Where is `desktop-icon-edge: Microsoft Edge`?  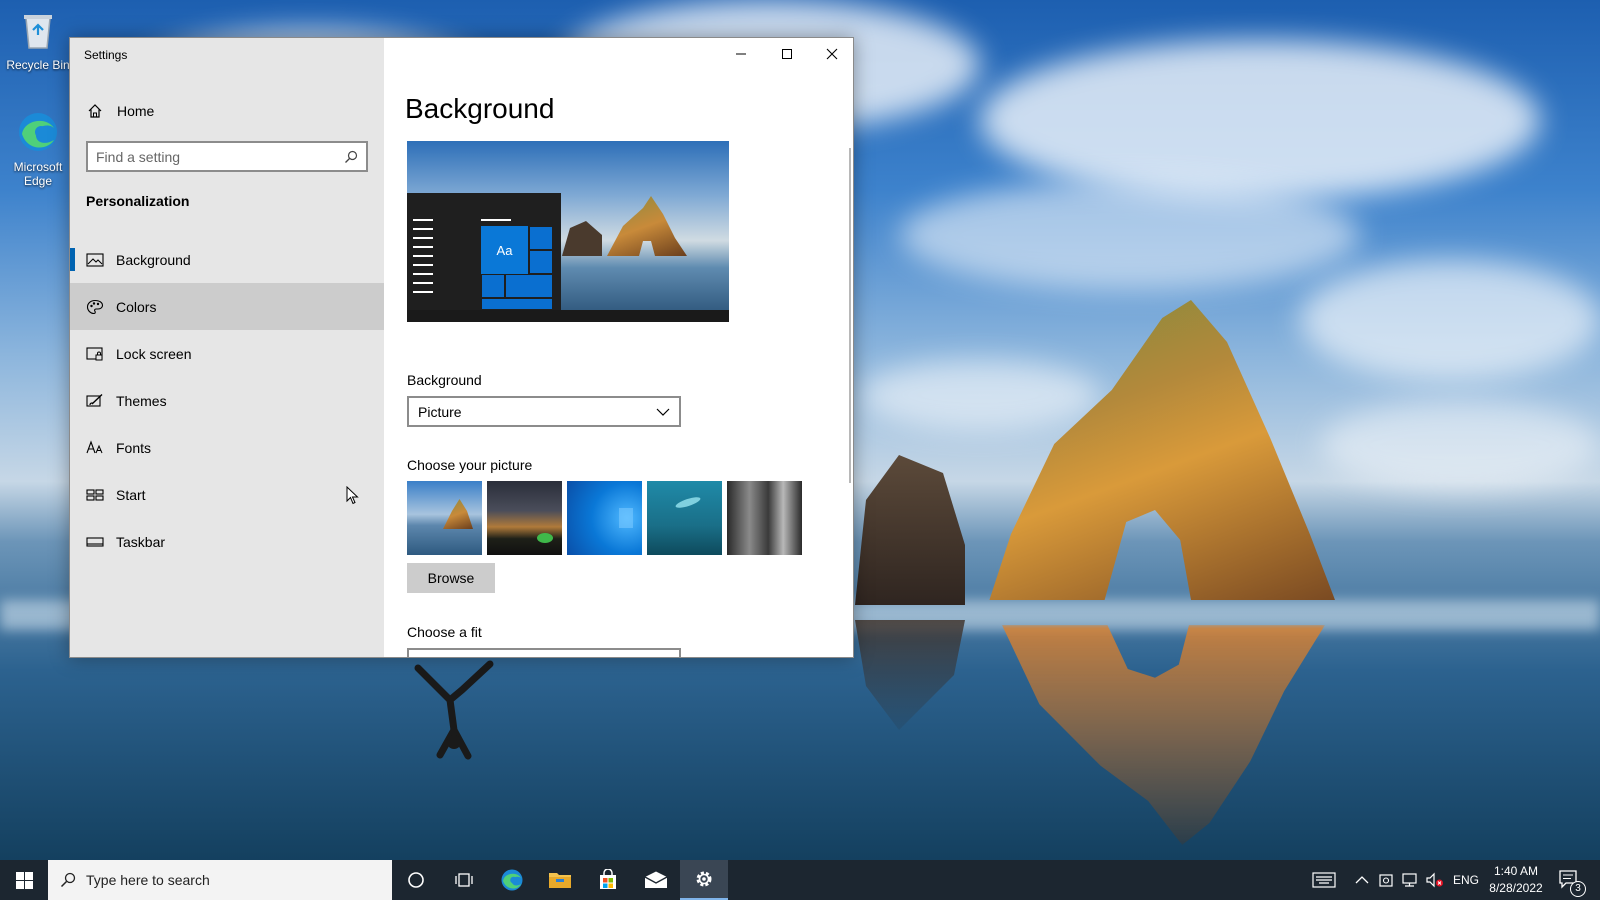
desktop-icon-edge: Microsoft Edge is located at coordinates (38, 149).